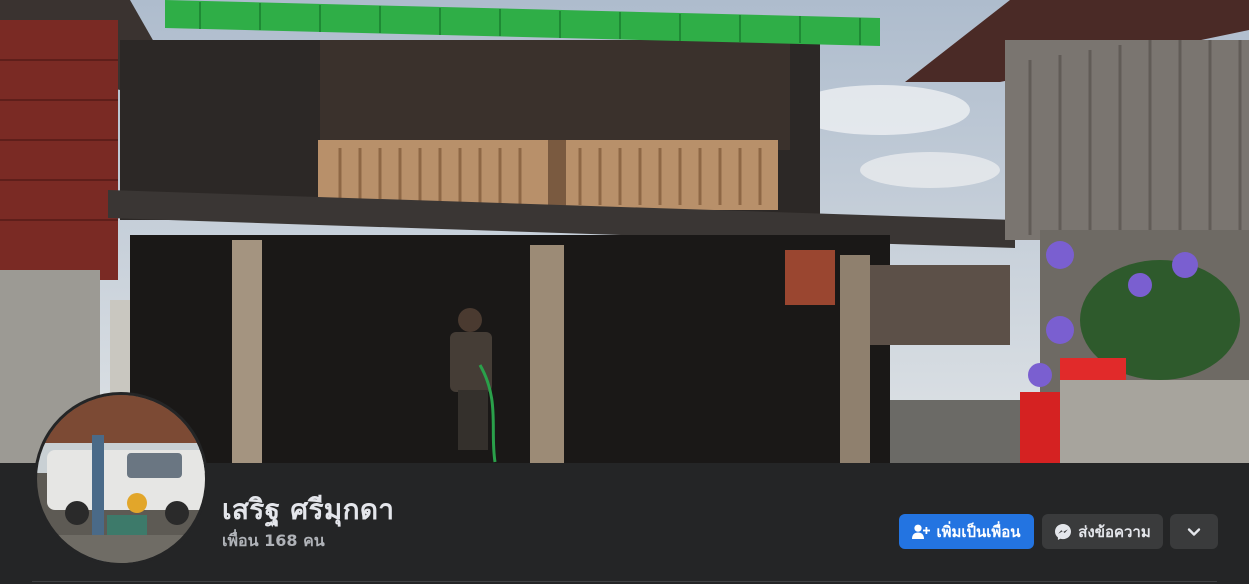 The image size is (1249, 584). Describe the element at coordinates (921, 532) in the screenshot. I see `user-plus-icon` at that location.